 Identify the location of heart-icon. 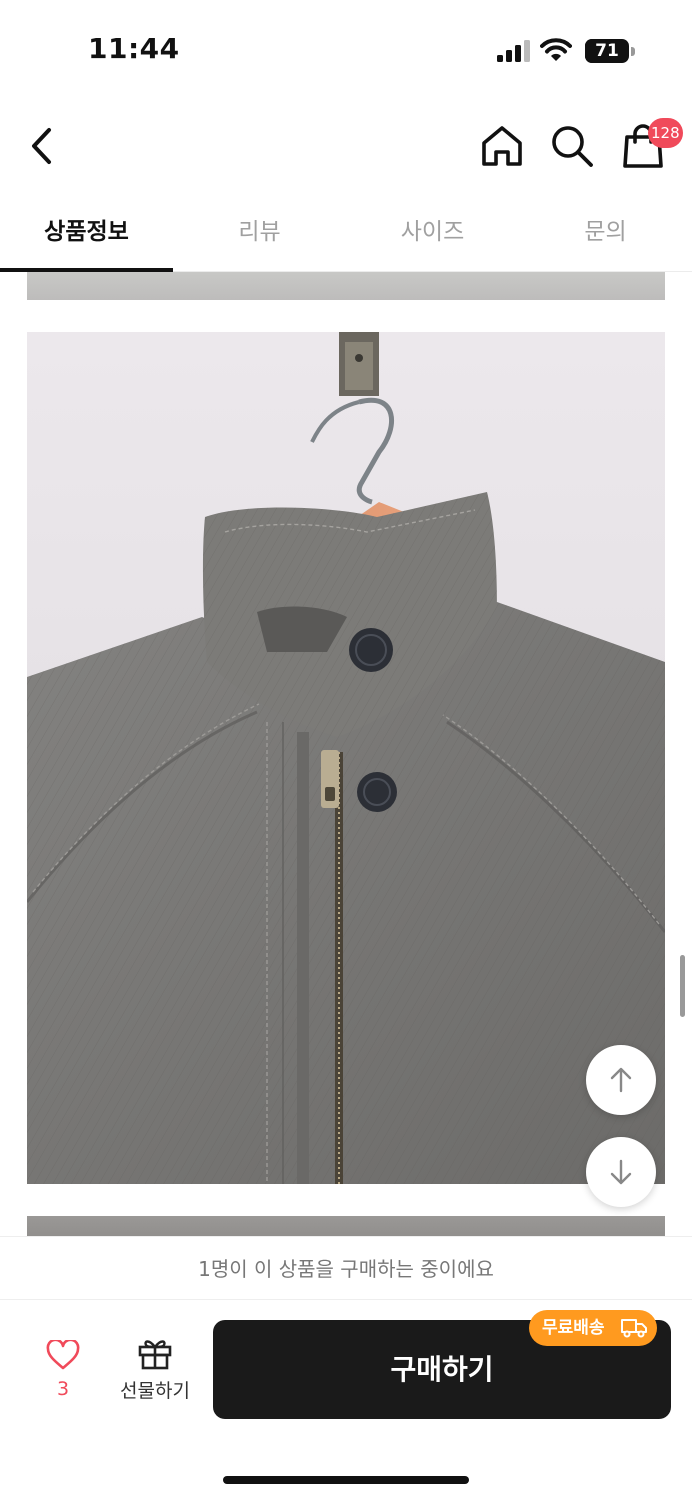
(63, 1355).